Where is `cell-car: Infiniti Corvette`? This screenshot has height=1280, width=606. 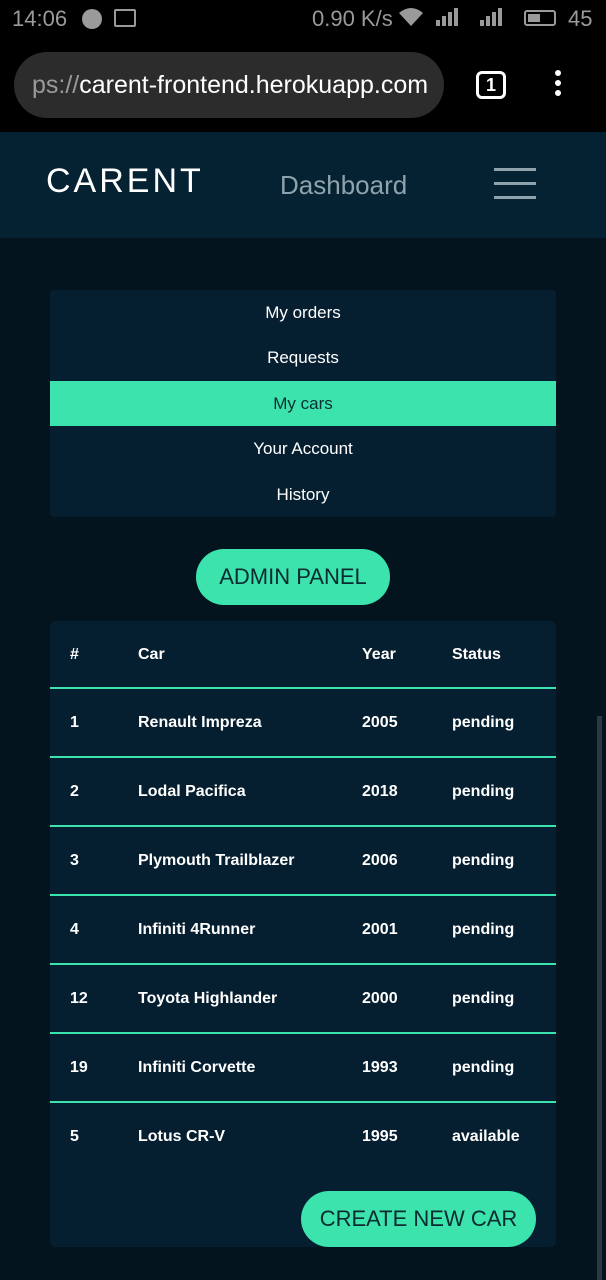 cell-car: Infiniti Corvette is located at coordinates (197, 1067).